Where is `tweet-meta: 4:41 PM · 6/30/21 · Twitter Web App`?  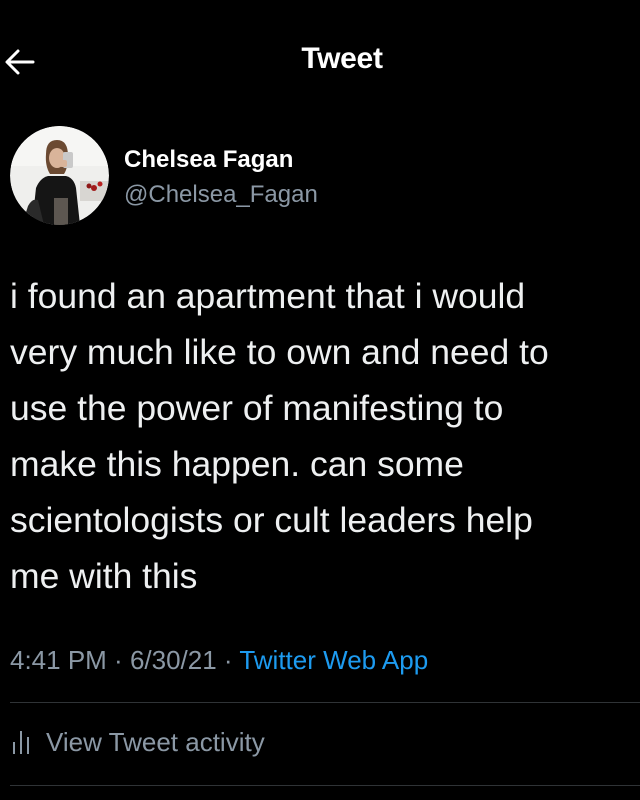 tweet-meta: 4:41 PM · 6/30/21 · Twitter Web App is located at coordinates (219, 660).